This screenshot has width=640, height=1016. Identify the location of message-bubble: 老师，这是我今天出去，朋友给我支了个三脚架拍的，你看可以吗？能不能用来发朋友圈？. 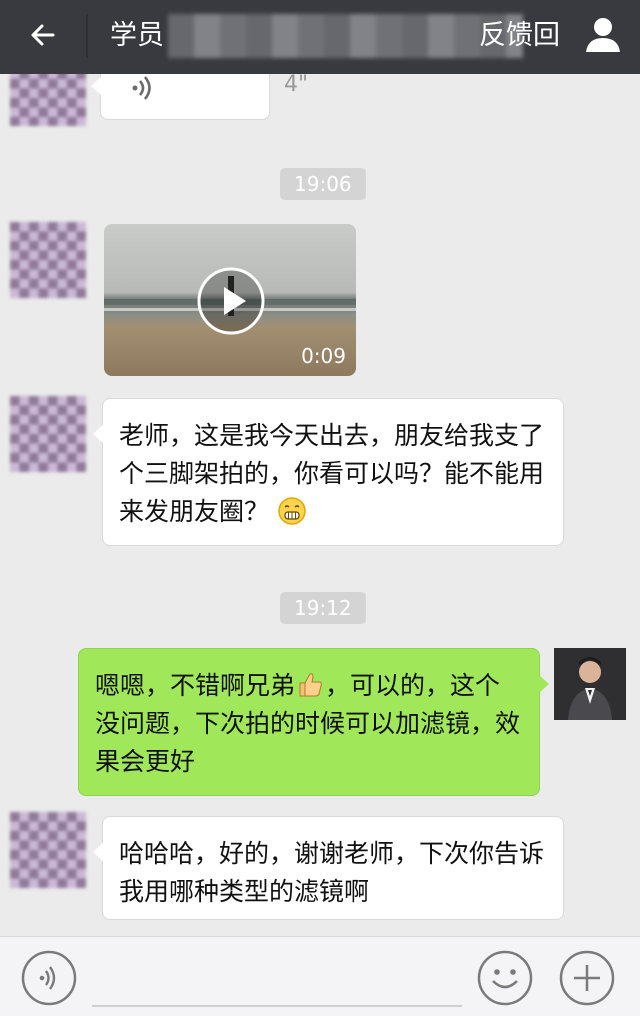
(328, 472).